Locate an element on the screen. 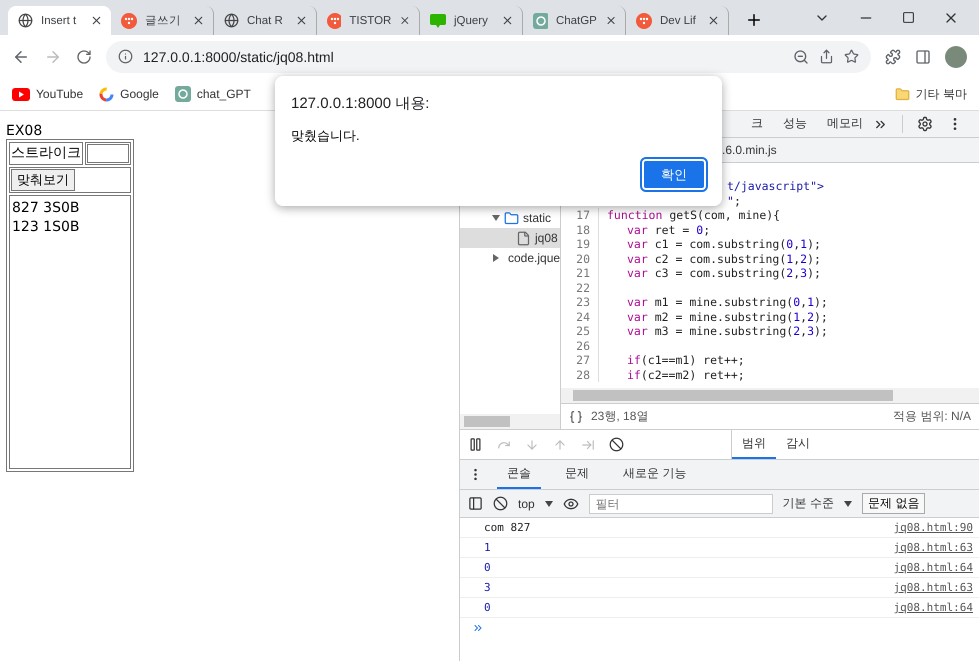 The width and height of the screenshot is (979, 661). file-tree-item: jq08 is located at coordinates (510, 238).